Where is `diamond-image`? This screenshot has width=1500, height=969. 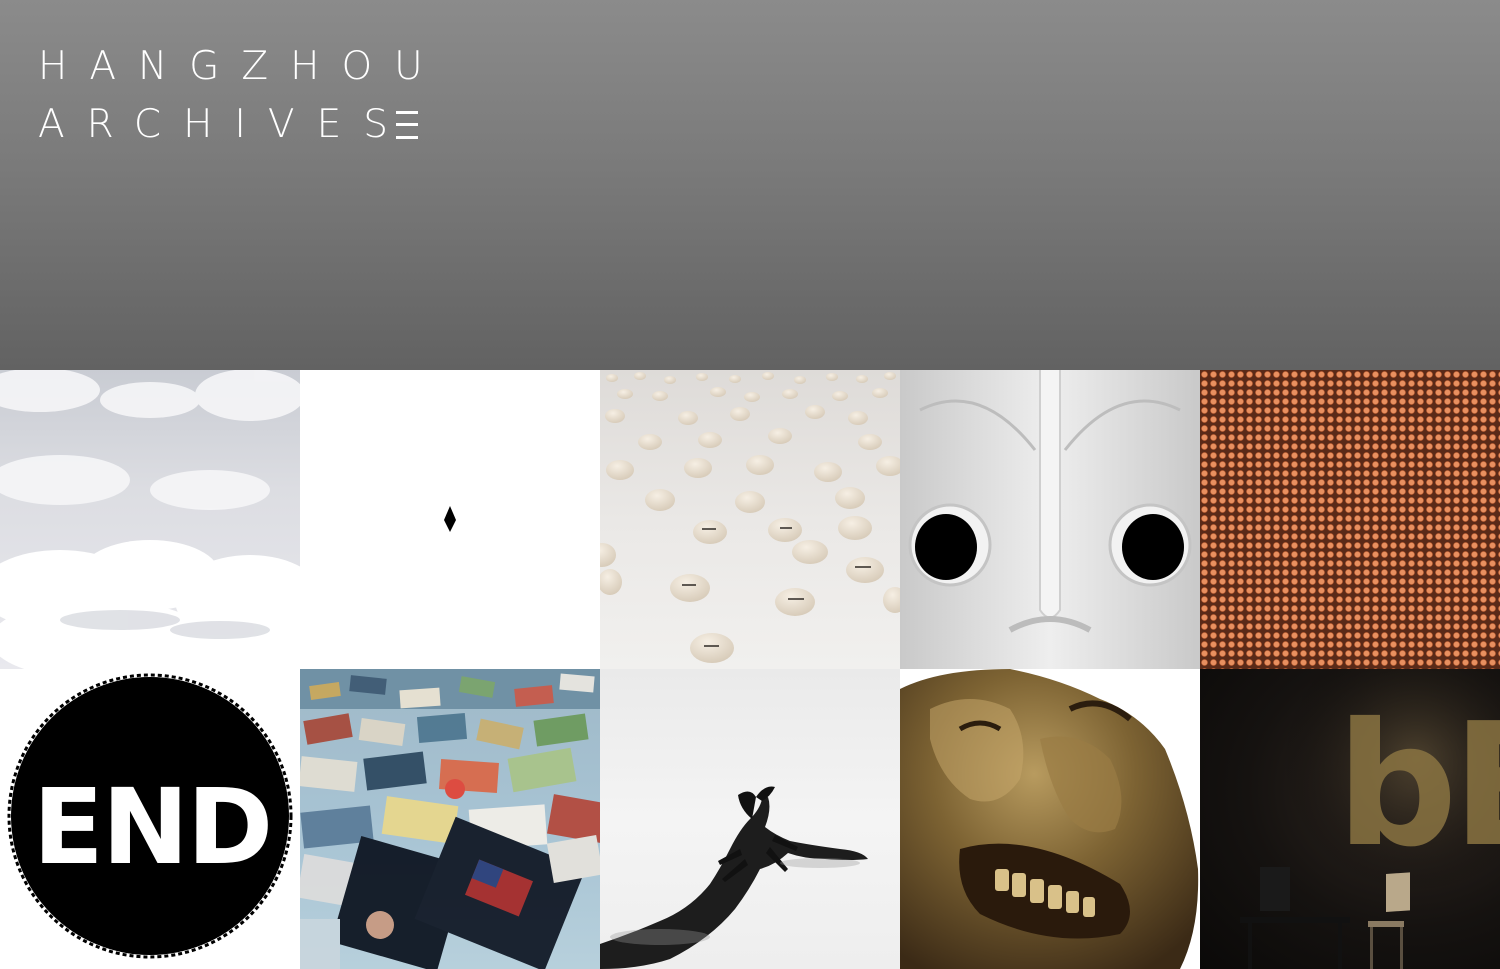 diamond-image is located at coordinates (450, 519).